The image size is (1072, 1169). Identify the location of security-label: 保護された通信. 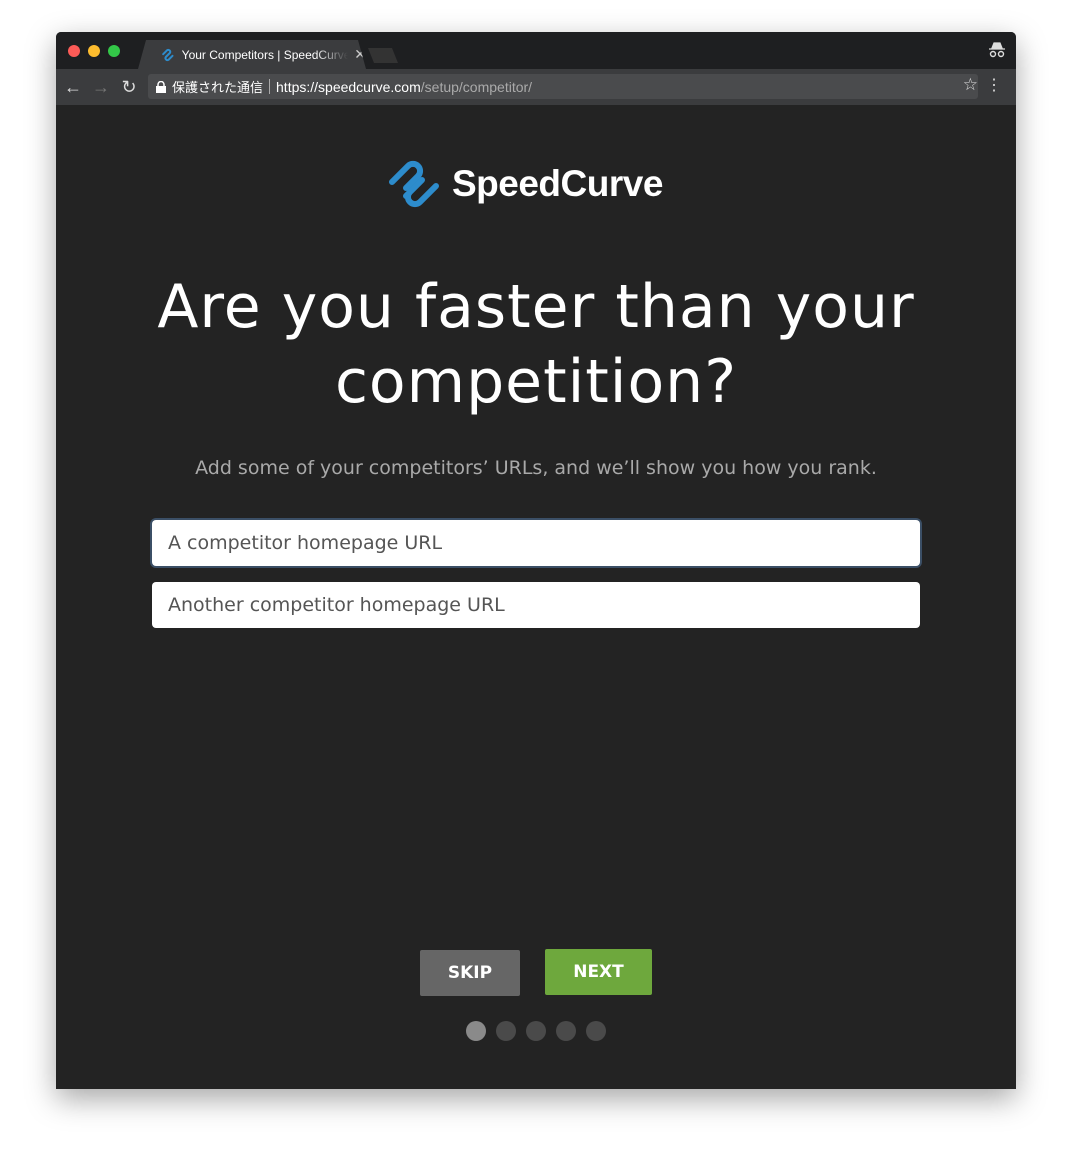
(218, 87).